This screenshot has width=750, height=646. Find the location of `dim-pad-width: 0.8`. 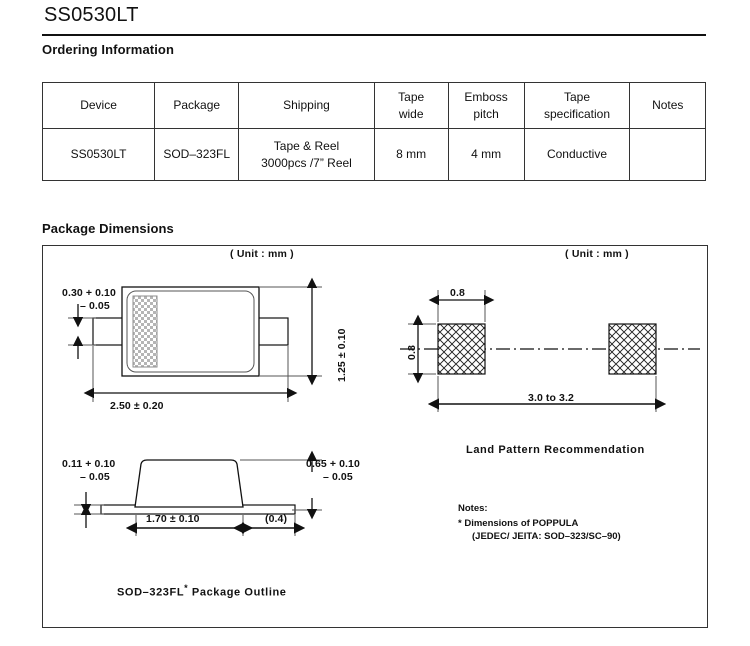

dim-pad-width: 0.8 is located at coordinates (457, 293).